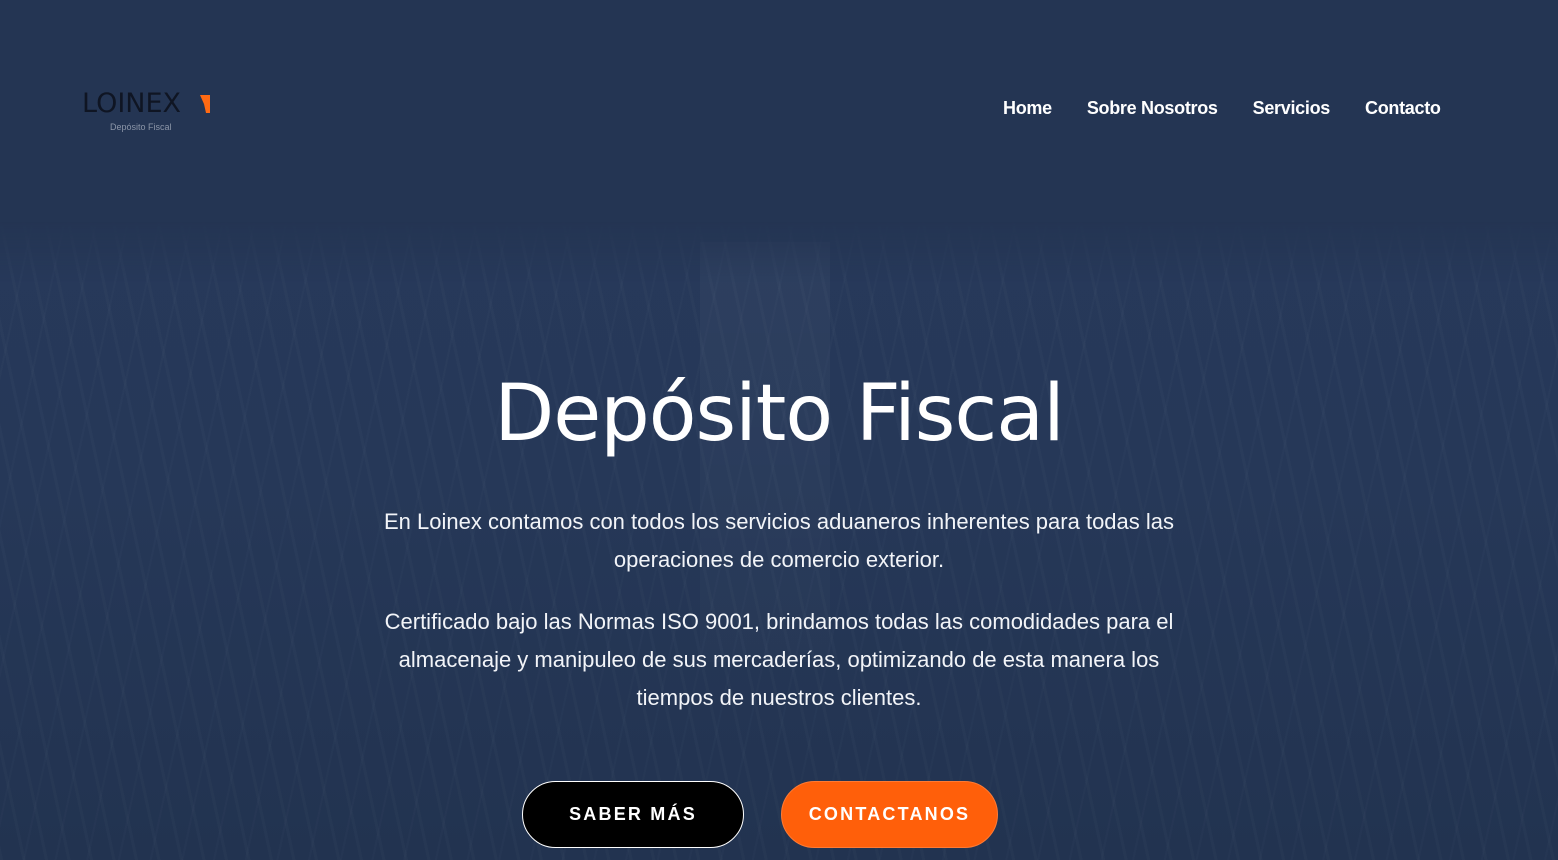 Image resolution: width=1558 pixels, height=860 pixels. I want to click on nav-item-sobre-nosotros: Sobre Nosotros, so click(1152, 108).